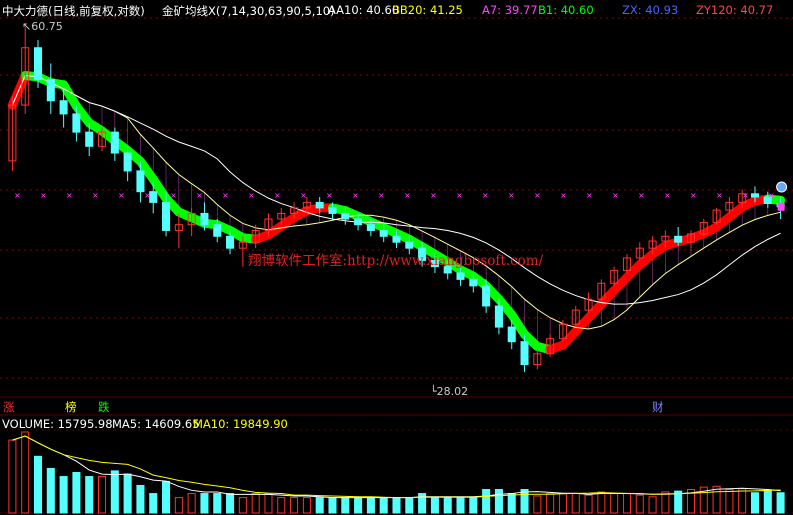  What do you see at coordinates (735, 10) in the screenshot?
I see `zy120-value: ZY120: 40.77` at bounding box center [735, 10].